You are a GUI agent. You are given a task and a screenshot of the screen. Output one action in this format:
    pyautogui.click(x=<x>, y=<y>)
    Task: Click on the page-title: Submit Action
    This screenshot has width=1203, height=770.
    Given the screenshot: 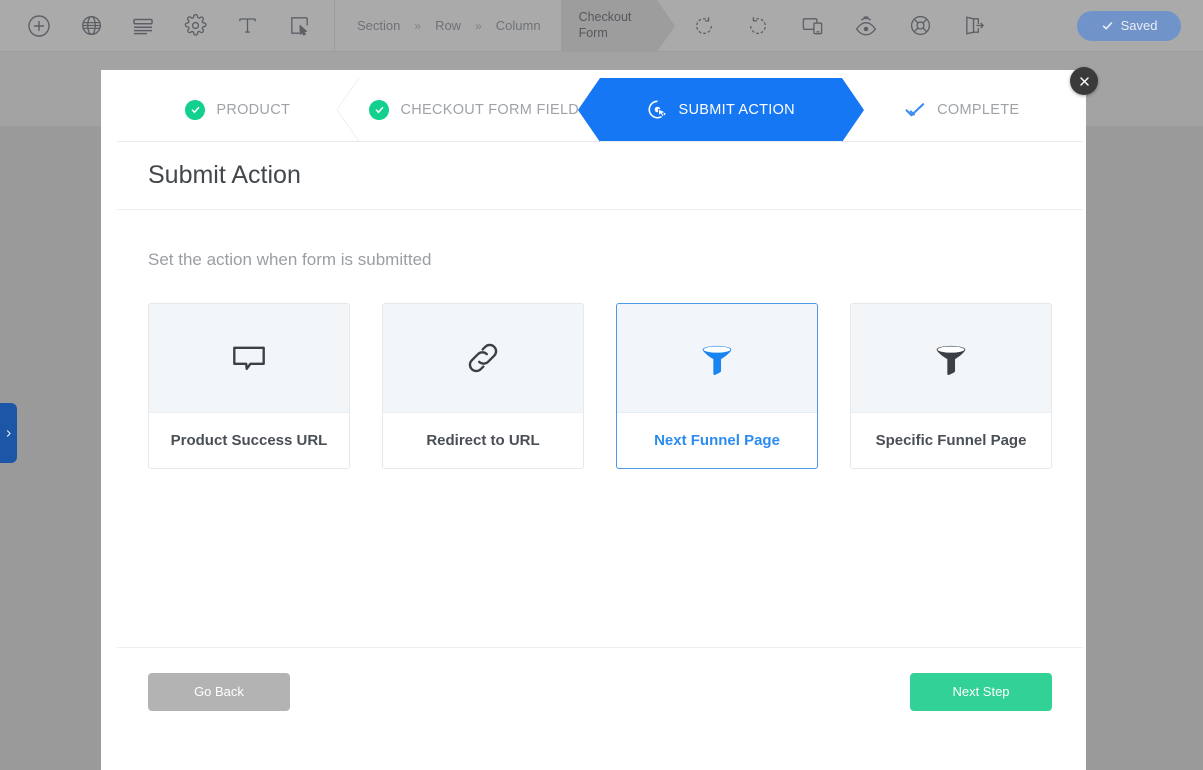 What is the action you would take?
    pyautogui.click(x=224, y=175)
    